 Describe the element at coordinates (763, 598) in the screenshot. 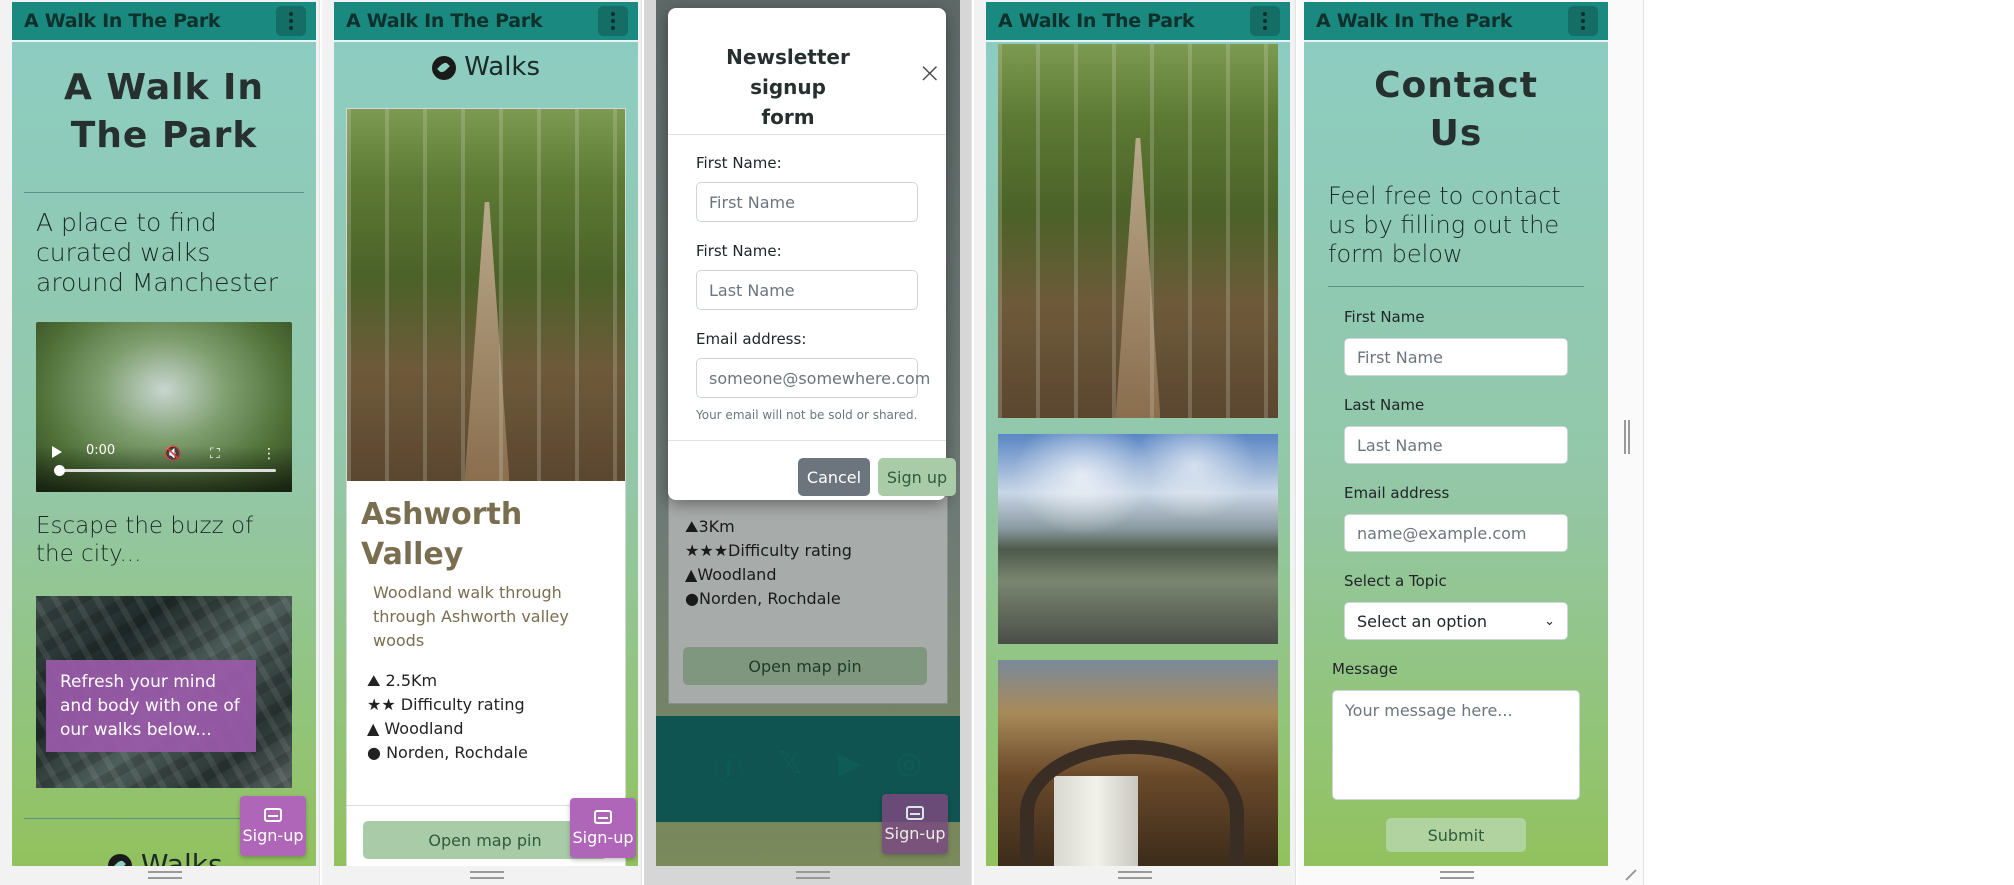

I see `location: ●Norden, Rochdale` at that location.